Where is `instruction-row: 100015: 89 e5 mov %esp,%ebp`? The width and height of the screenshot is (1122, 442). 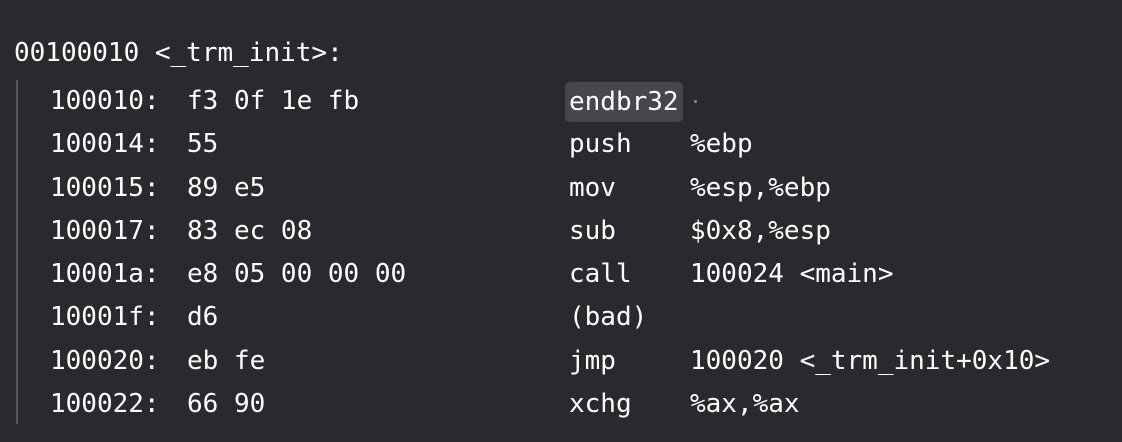
instruction-row: 100015: 89 e5 mov %esp,%ebp is located at coordinates (561, 188).